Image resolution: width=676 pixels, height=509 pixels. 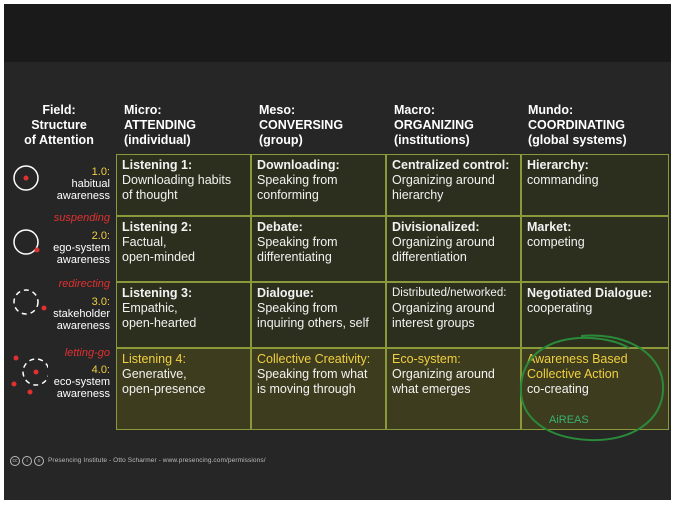 What do you see at coordinates (314, 359) in the screenshot?
I see `cell-title: Collective Creativity:` at bounding box center [314, 359].